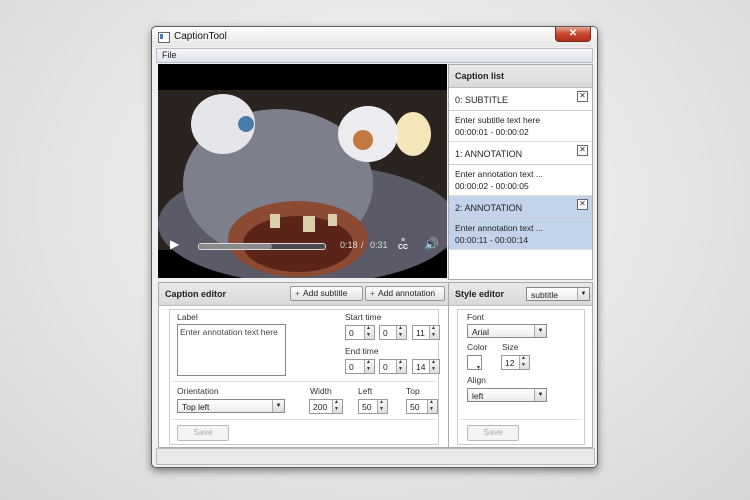 This screenshot has width=750, height=500. What do you see at coordinates (515, 362) in the screenshot?
I see `size-stepper: 12` at bounding box center [515, 362].